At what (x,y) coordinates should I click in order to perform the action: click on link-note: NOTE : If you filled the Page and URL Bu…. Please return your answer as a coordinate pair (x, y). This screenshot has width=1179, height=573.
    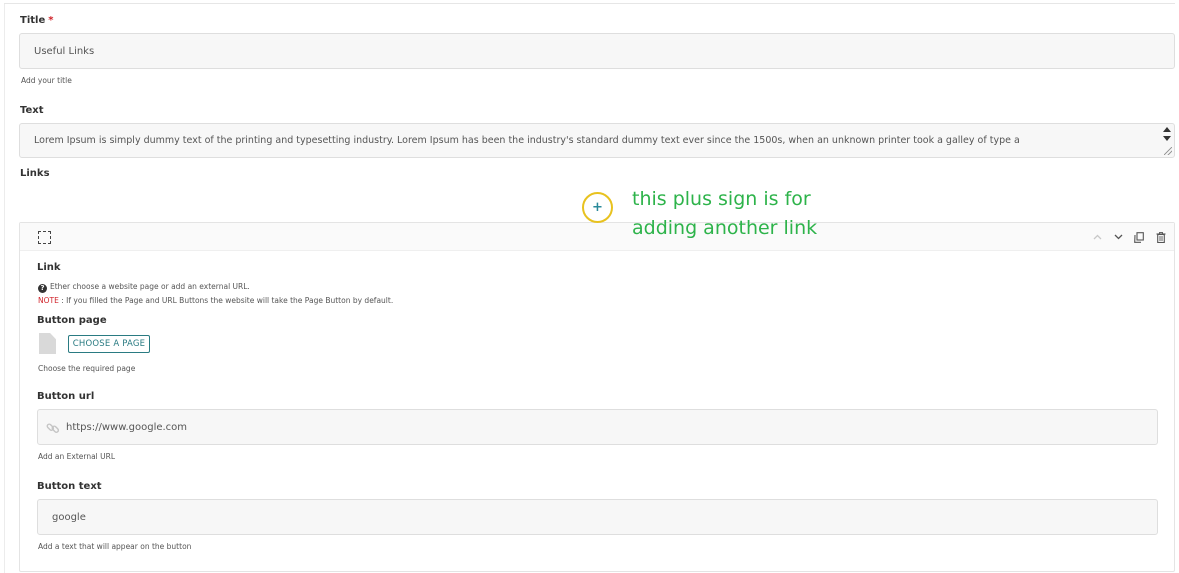
    Looking at the image, I should click on (215, 300).